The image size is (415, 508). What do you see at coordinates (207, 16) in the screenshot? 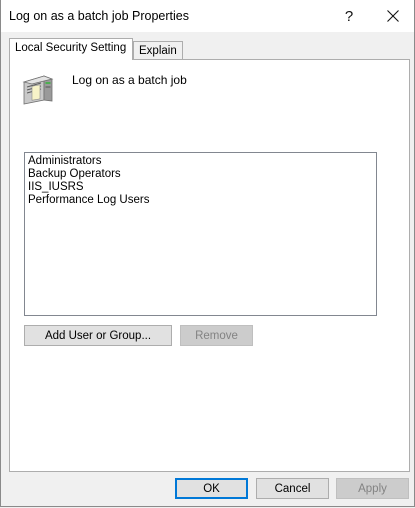
I see `title-bar: Log on as a batch job Properties ?` at bounding box center [207, 16].